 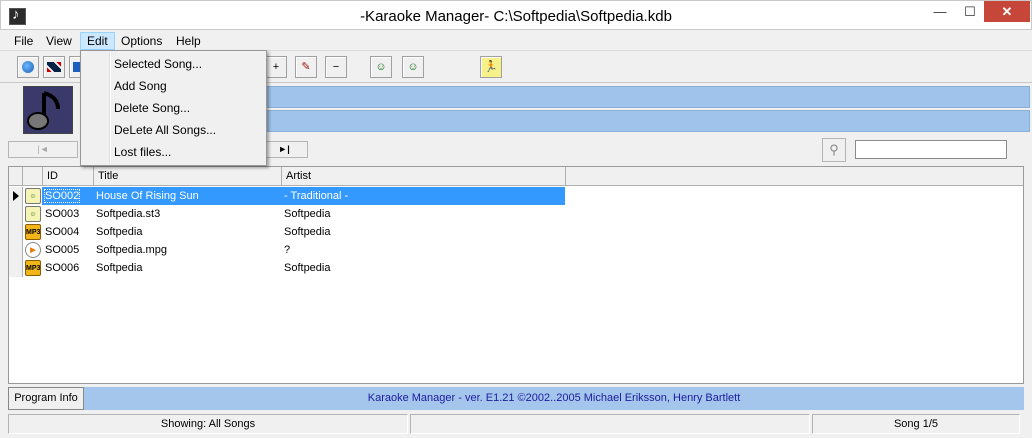 I want to click on search-input, so click(x=931, y=149).